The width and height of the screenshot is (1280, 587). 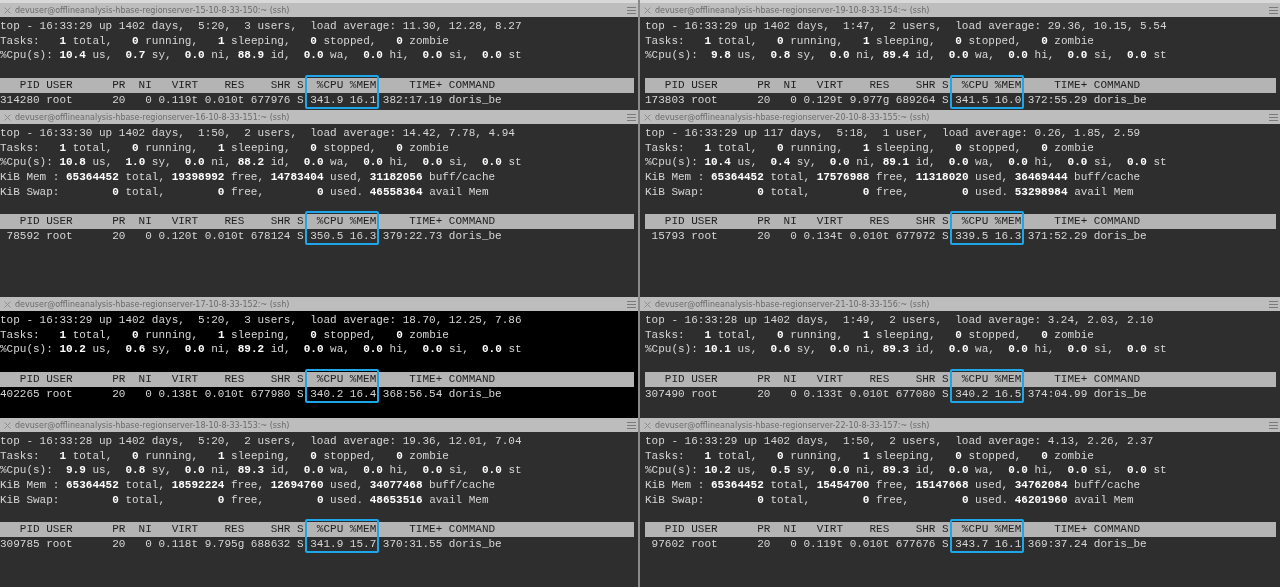 I want to click on window-title: devuser@offlineanalysis-hbase-regionserver-20-10-8-33-155:~ (ssh), so click(x=793, y=117).